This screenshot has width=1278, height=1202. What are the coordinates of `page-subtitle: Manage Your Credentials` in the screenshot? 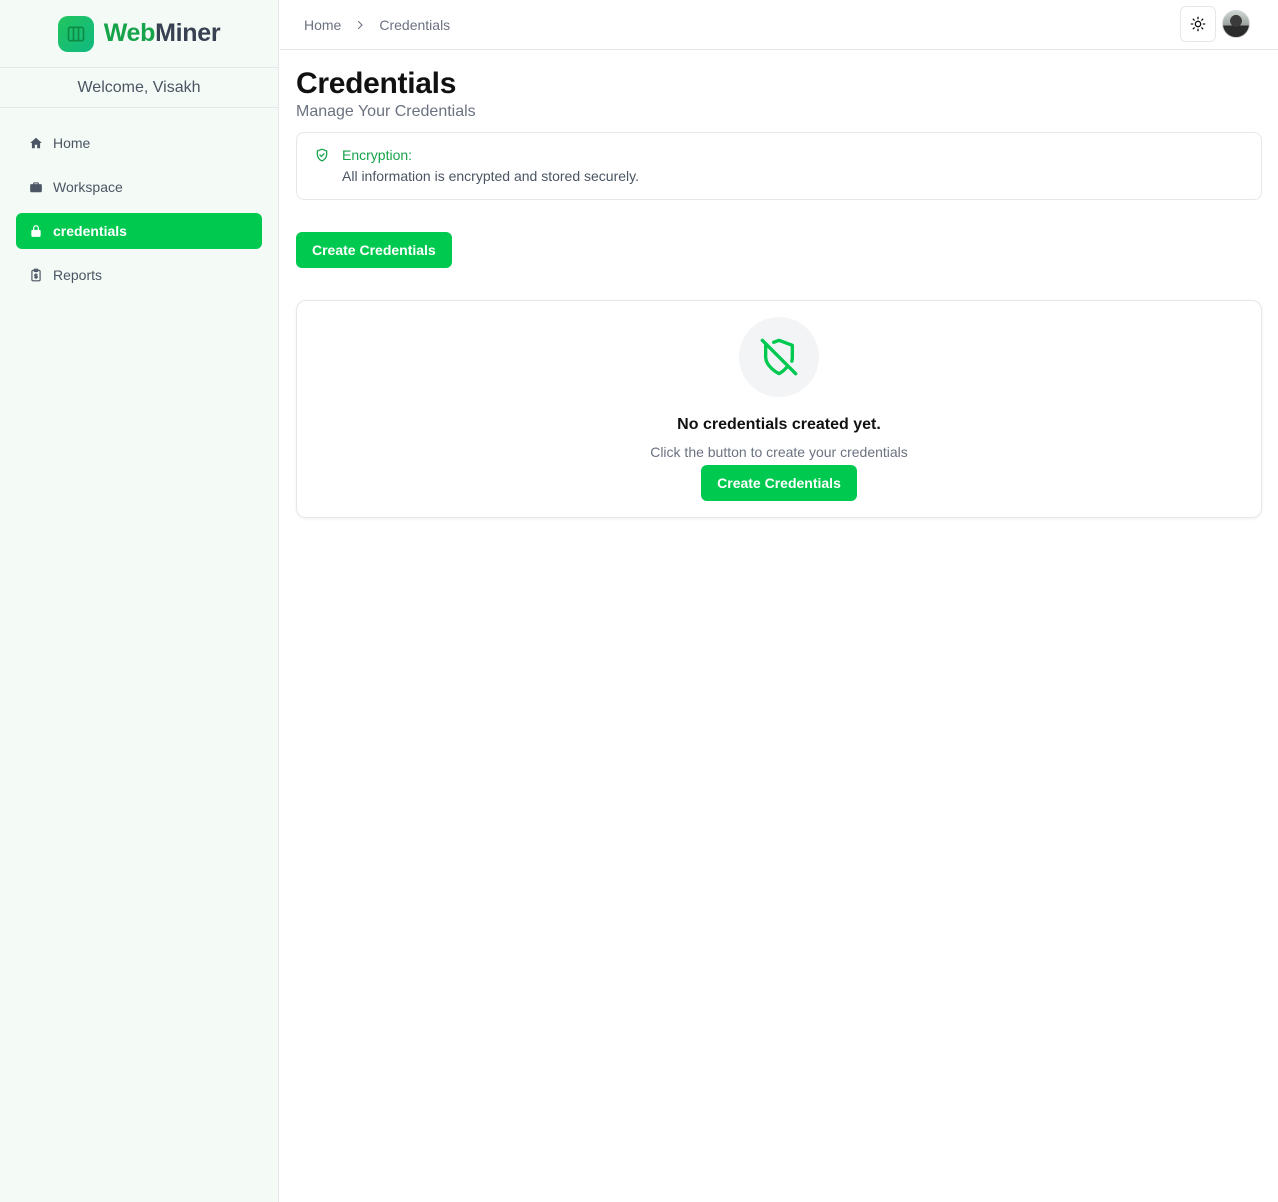 It's located at (386, 111).